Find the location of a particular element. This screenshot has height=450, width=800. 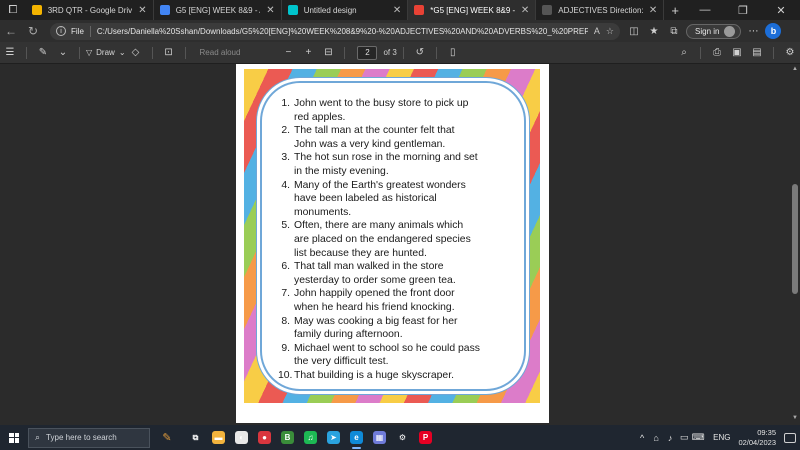

scrollbar: ▲ ▼ is located at coordinates (795, 244).